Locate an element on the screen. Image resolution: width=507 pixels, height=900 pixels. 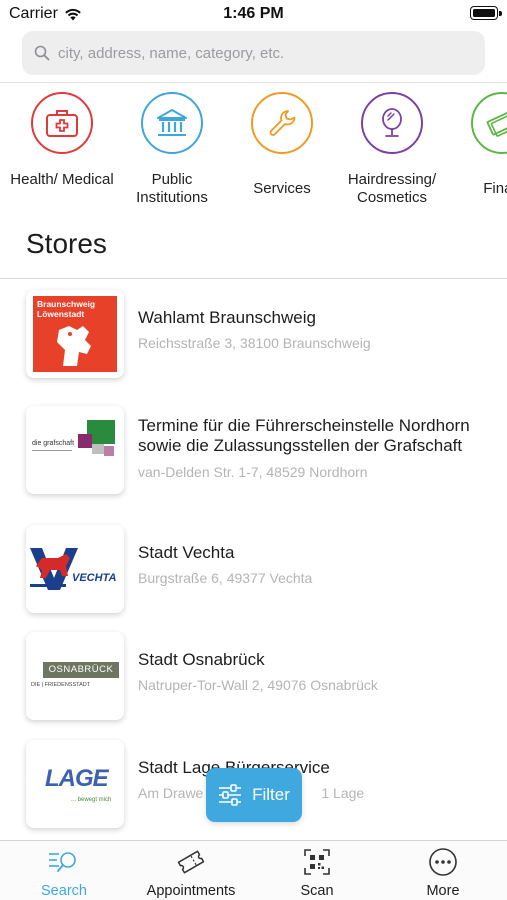
tab-scan: Scan is located at coordinates (317, 873).